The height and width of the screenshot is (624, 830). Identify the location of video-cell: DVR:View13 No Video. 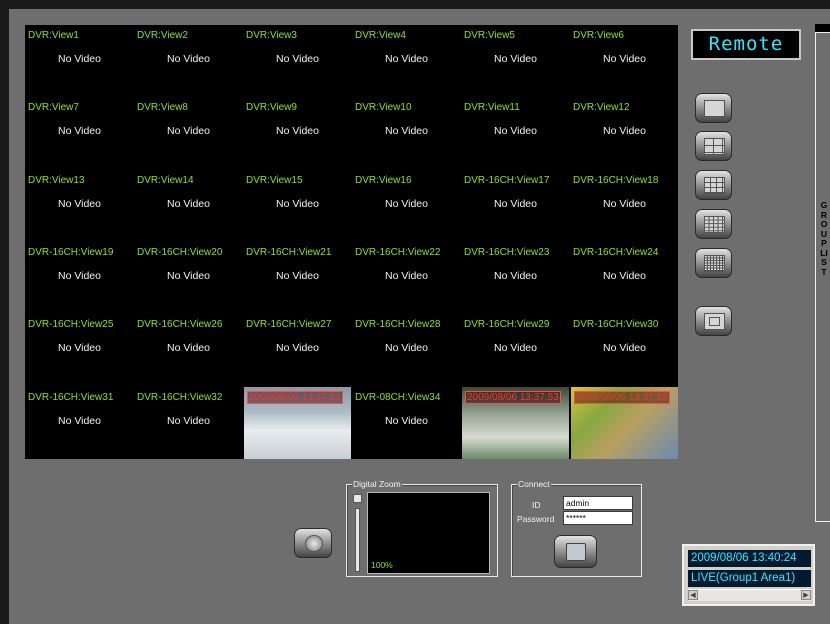
(79, 206).